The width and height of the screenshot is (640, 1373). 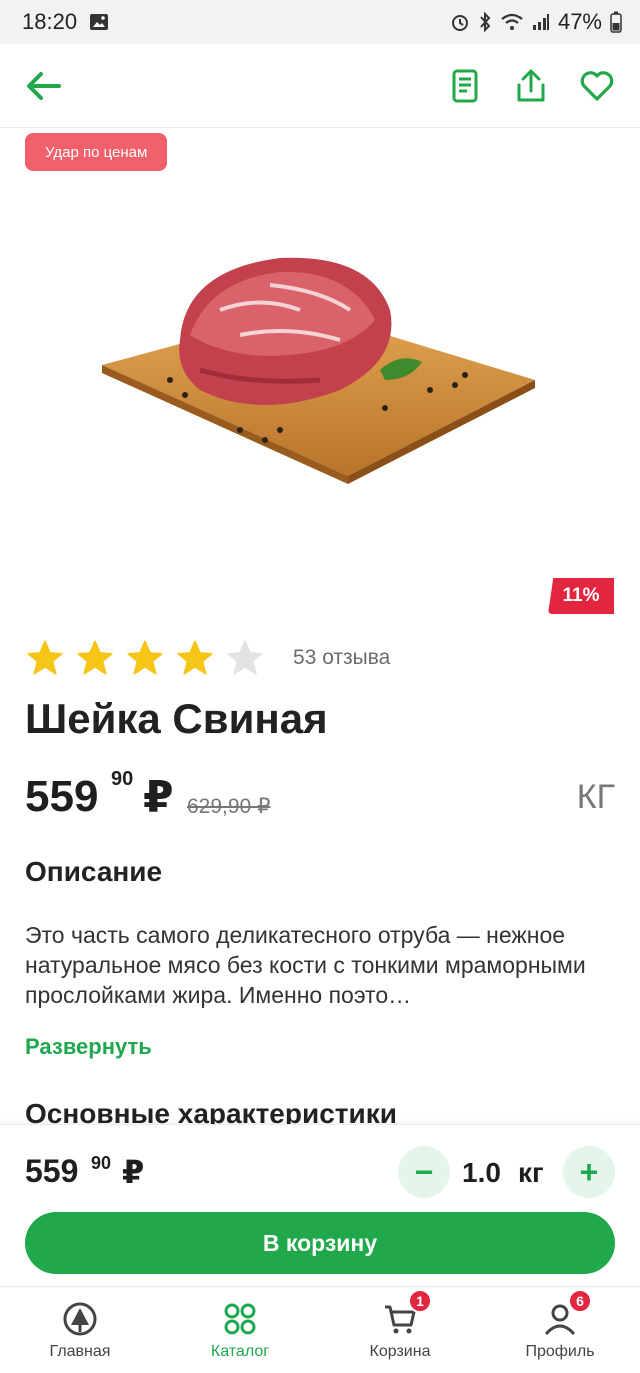 I want to click on price-currency: ₽, so click(x=158, y=797).